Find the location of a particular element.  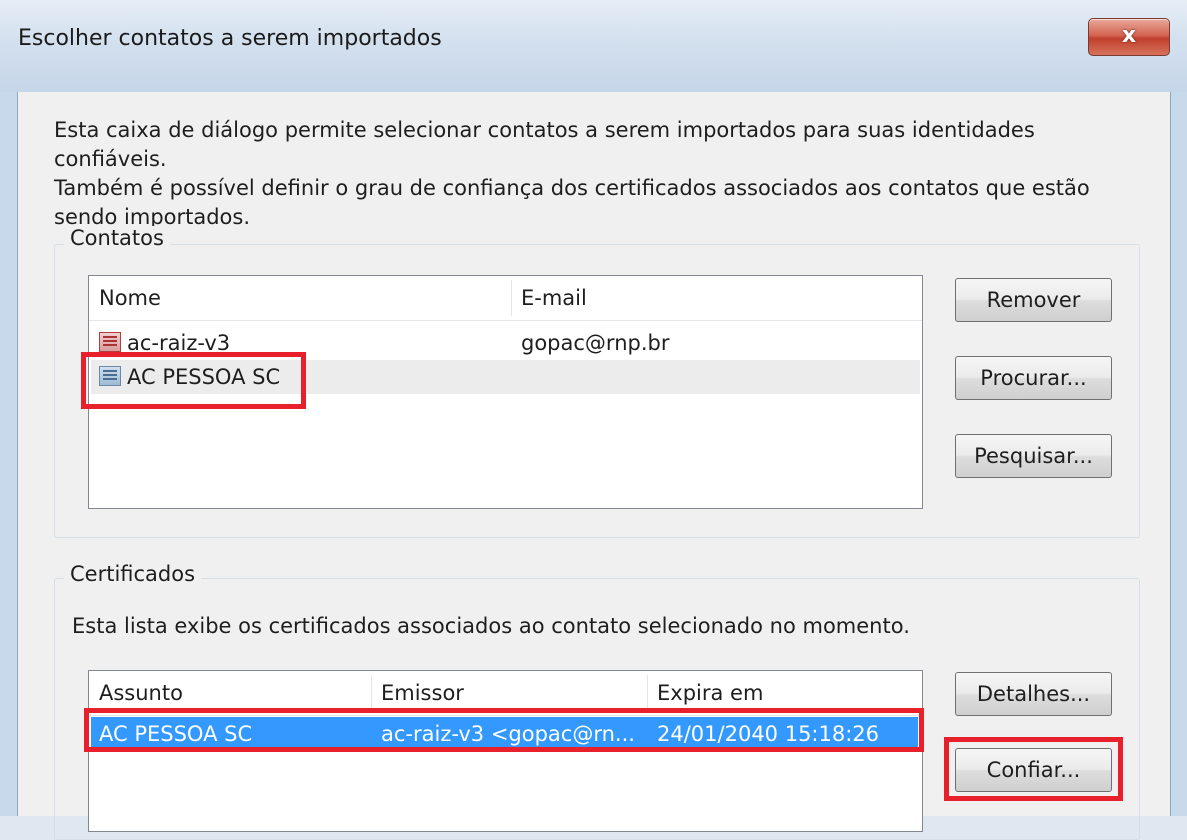

close-icon: x is located at coordinates (1129, 35).